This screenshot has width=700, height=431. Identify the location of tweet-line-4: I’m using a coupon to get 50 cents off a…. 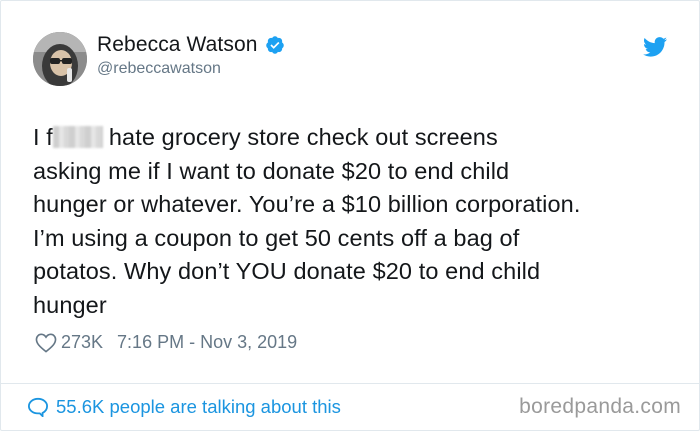
(276, 237).